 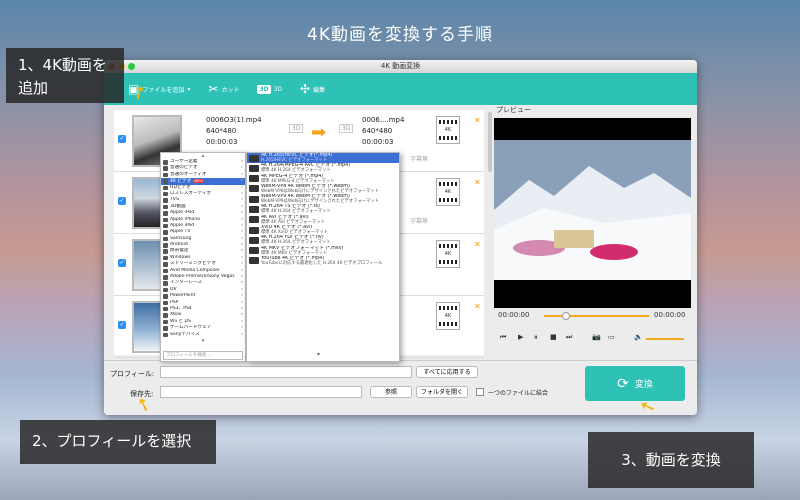 What do you see at coordinates (181, 308) in the screenshot?
I see `category-label: PS3、PS4` at bounding box center [181, 308].